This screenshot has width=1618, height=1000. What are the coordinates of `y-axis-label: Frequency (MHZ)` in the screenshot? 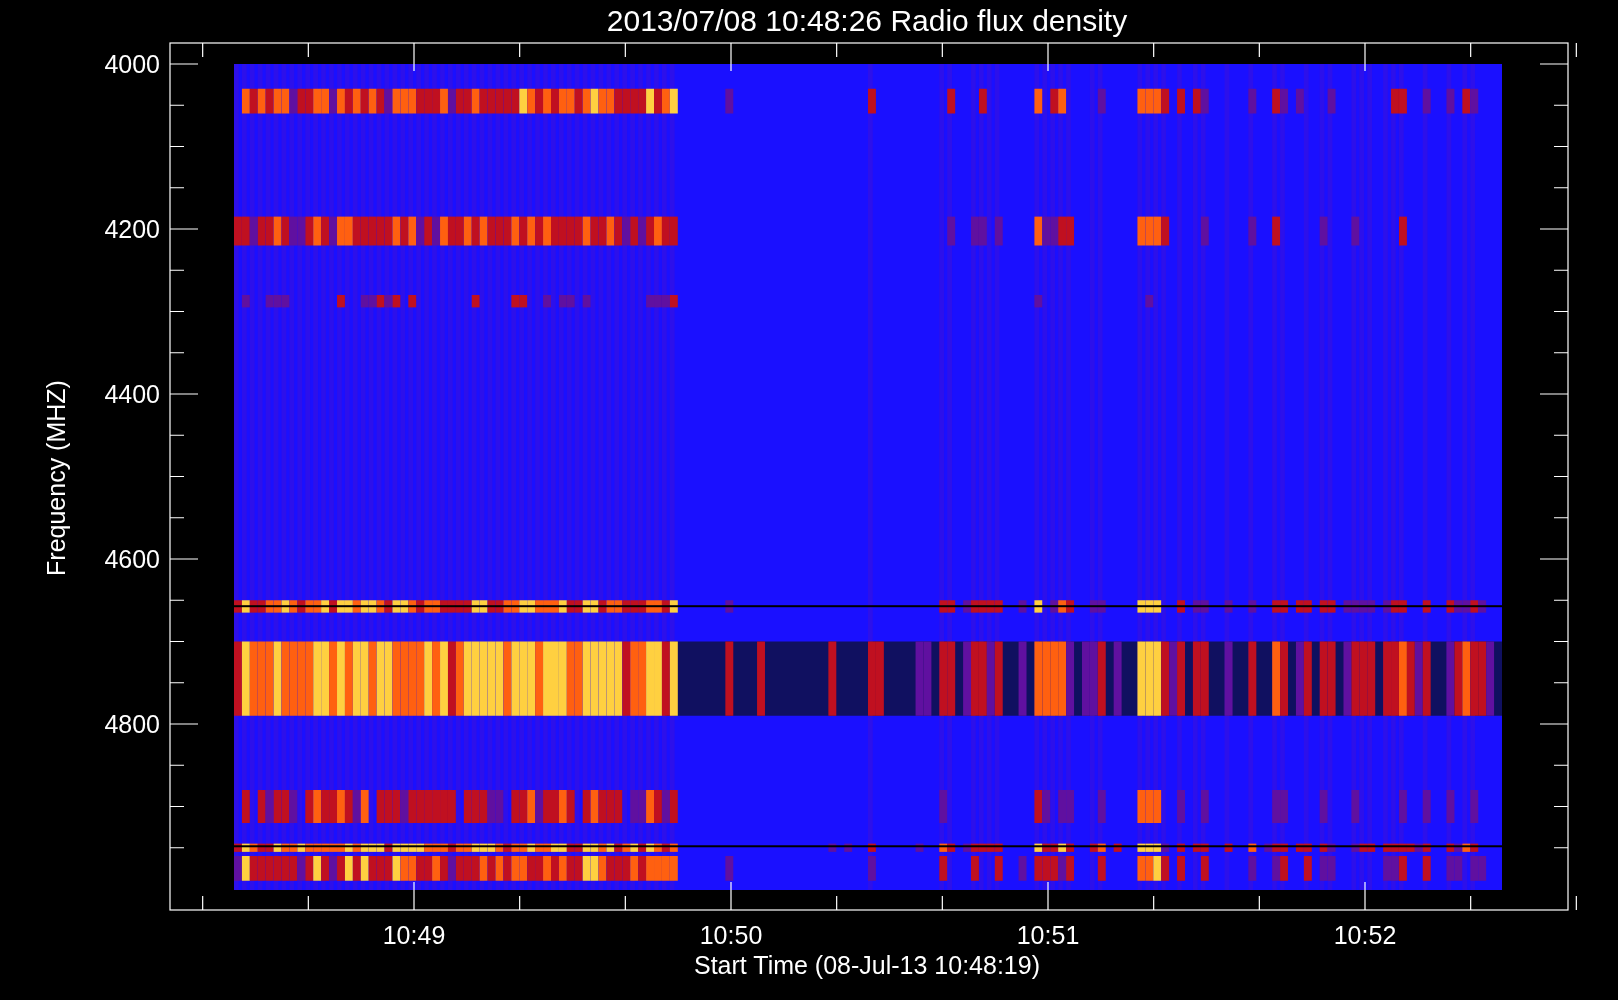 It's located at (56, 478).